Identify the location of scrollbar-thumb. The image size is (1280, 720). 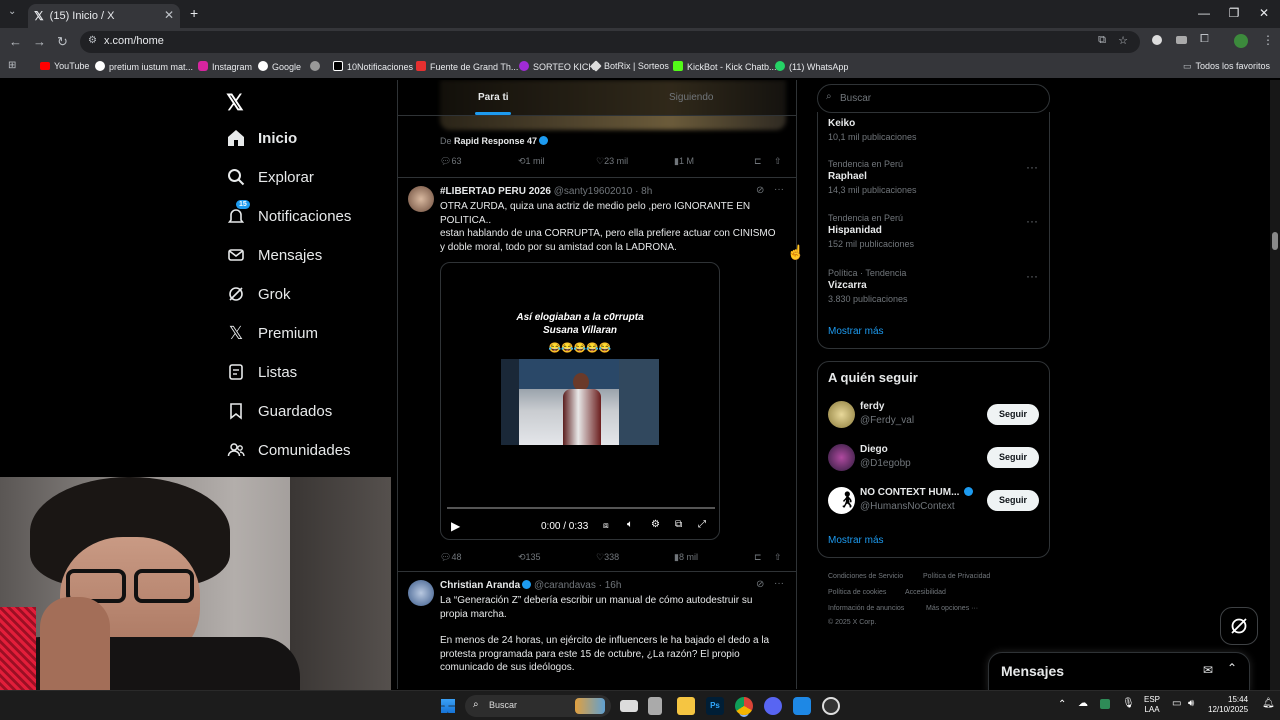
(1275, 241).